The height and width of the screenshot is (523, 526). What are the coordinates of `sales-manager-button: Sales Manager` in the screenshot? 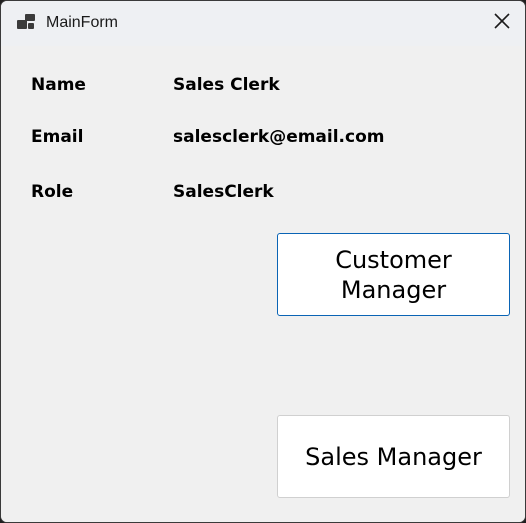 It's located at (393, 456).